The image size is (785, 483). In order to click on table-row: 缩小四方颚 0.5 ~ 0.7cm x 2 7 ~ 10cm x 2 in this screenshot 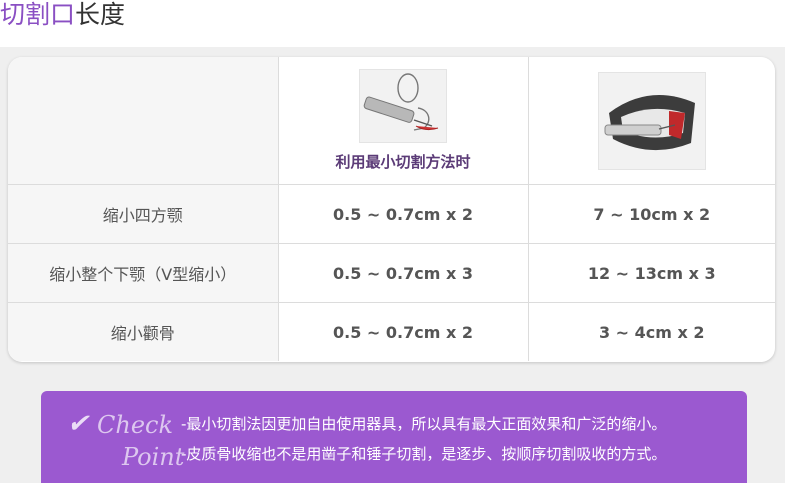, I will do `click(391, 214)`.